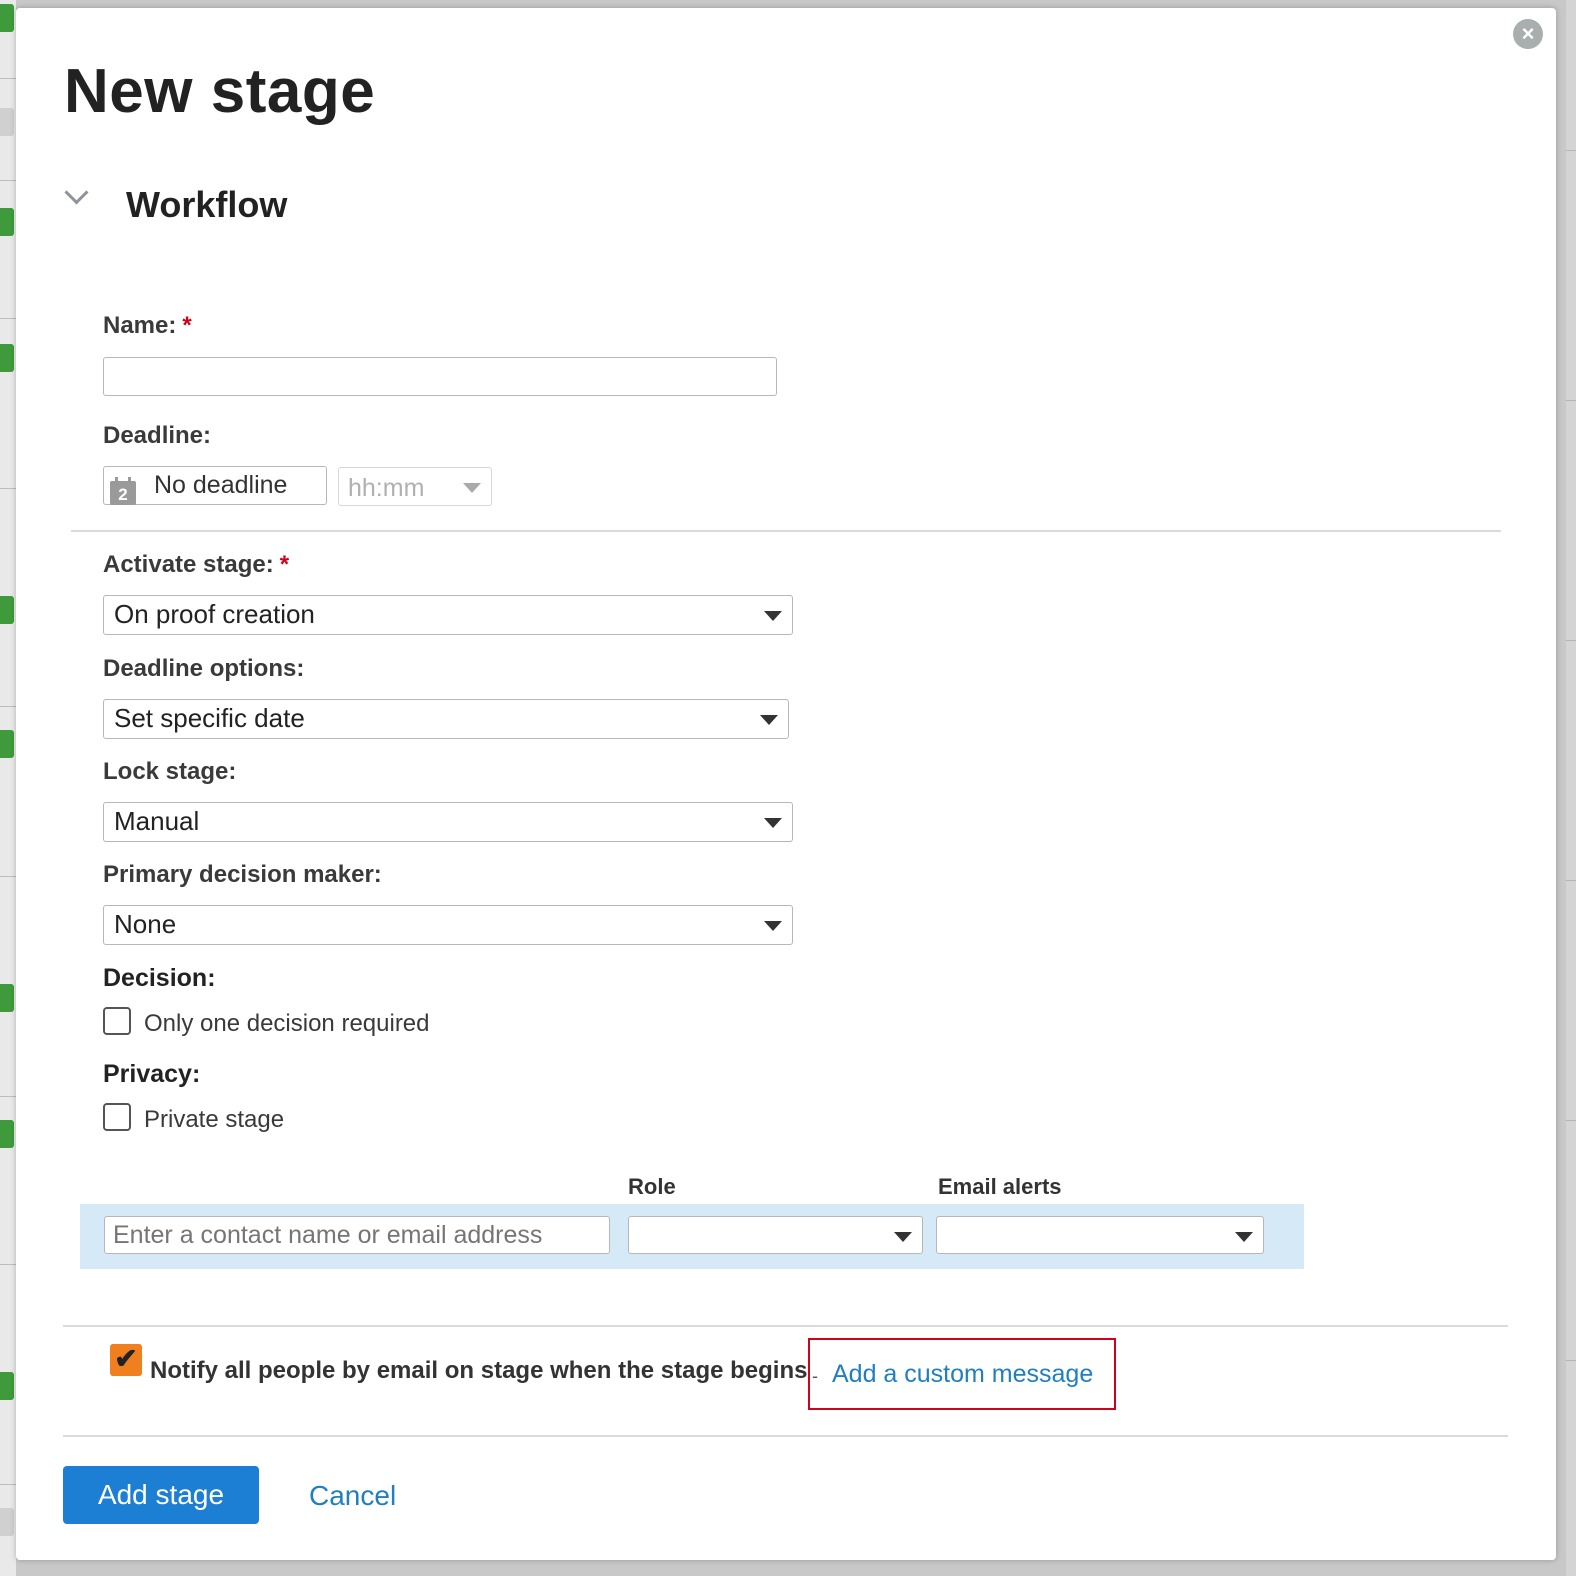 This screenshot has width=1576, height=1576. What do you see at coordinates (140, 325) in the screenshot?
I see `name-label-text: Name:` at bounding box center [140, 325].